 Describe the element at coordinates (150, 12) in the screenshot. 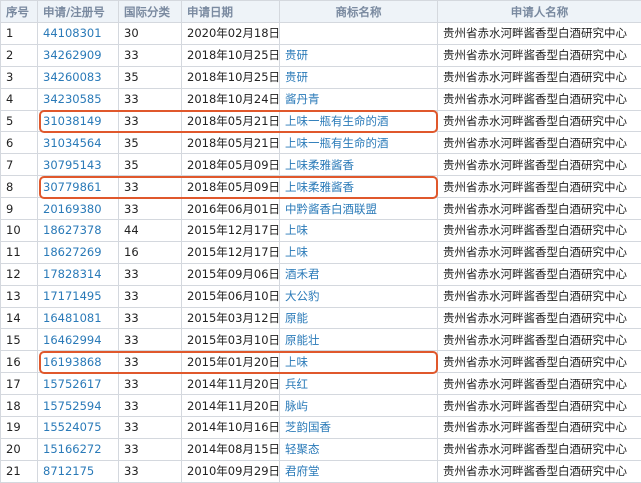

I see `header-intl-class: 国际分类` at that location.